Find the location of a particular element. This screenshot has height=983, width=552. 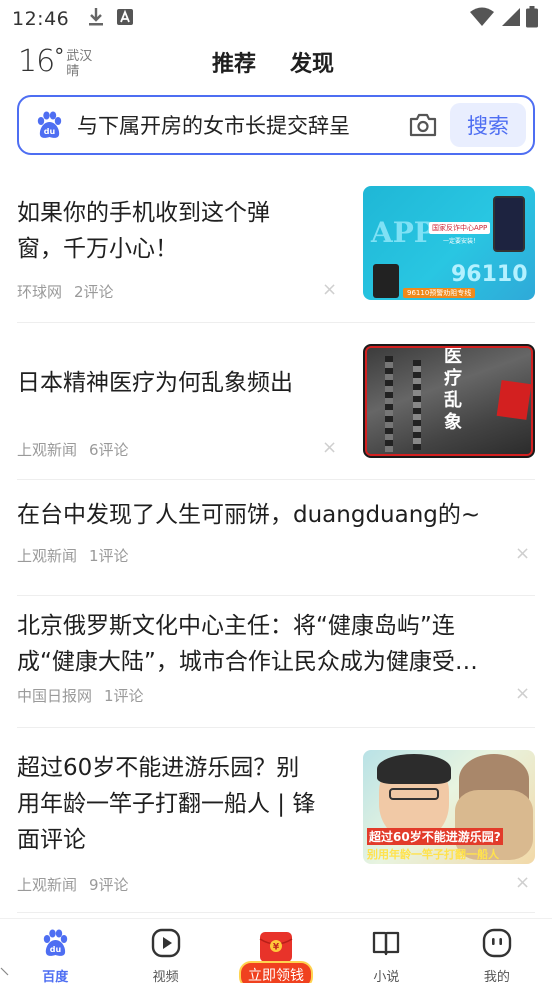

list-item: 日本精神医疗为何乱象频出 上观新闻 6评论 × 医 疗 乱 象 is located at coordinates (276, 401).